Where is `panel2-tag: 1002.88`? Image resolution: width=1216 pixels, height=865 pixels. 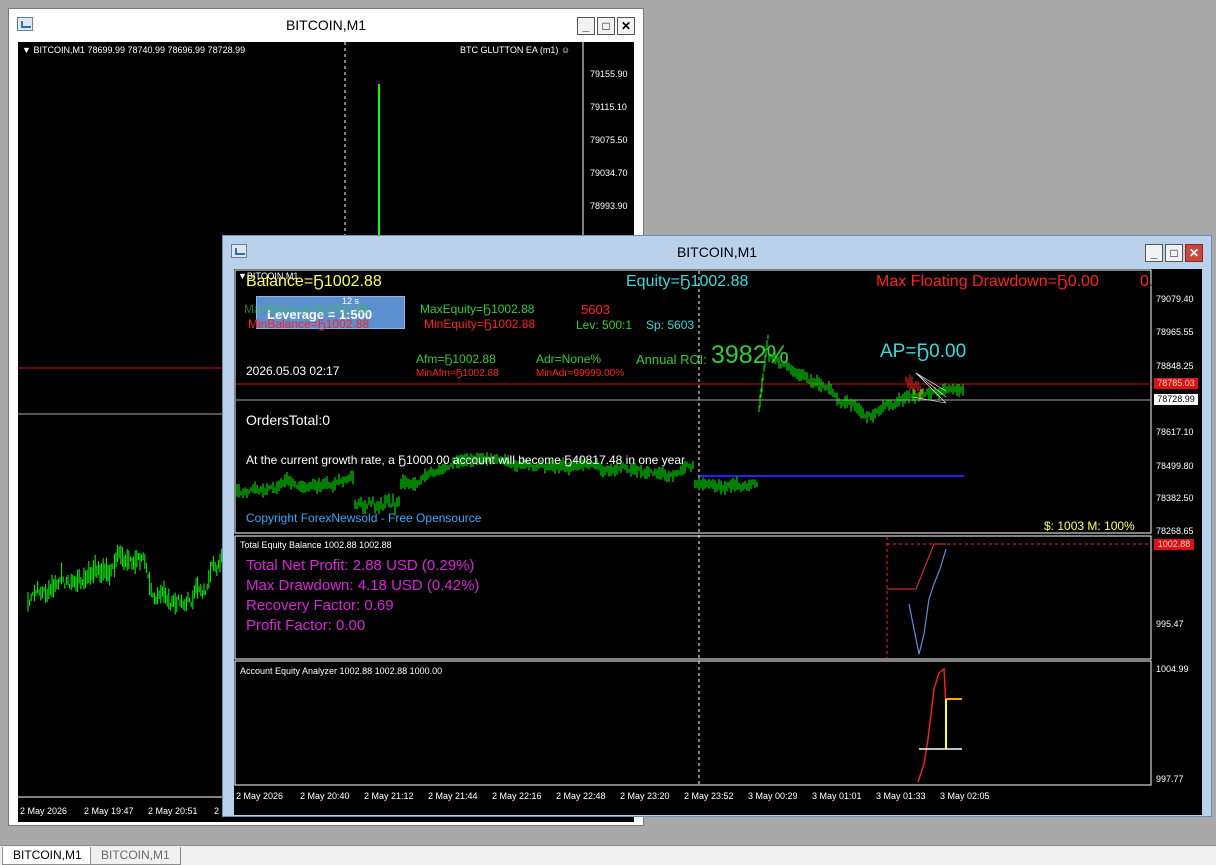 panel2-tag: 1002.88 is located at coordinates (1174, 544).